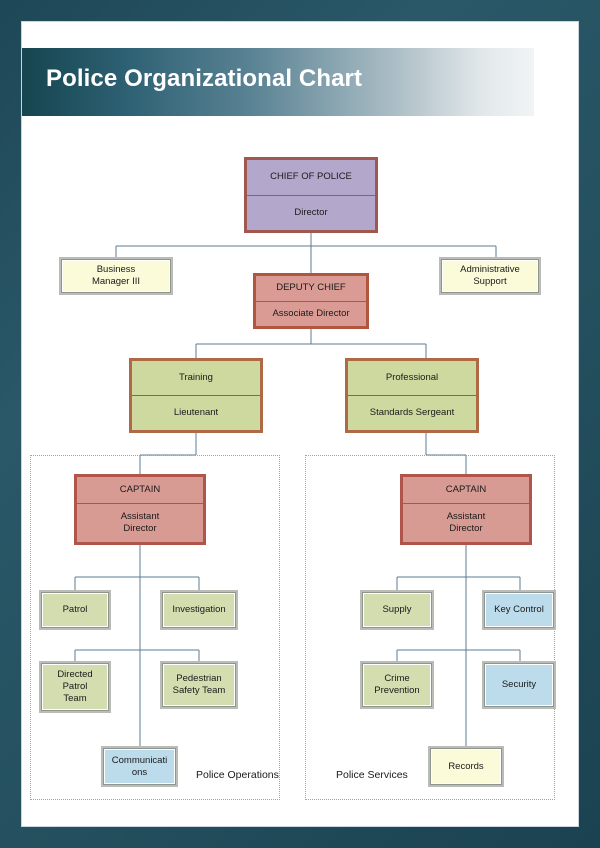  I want to click on node-role: Standards Sergeant, so click(412, 412).